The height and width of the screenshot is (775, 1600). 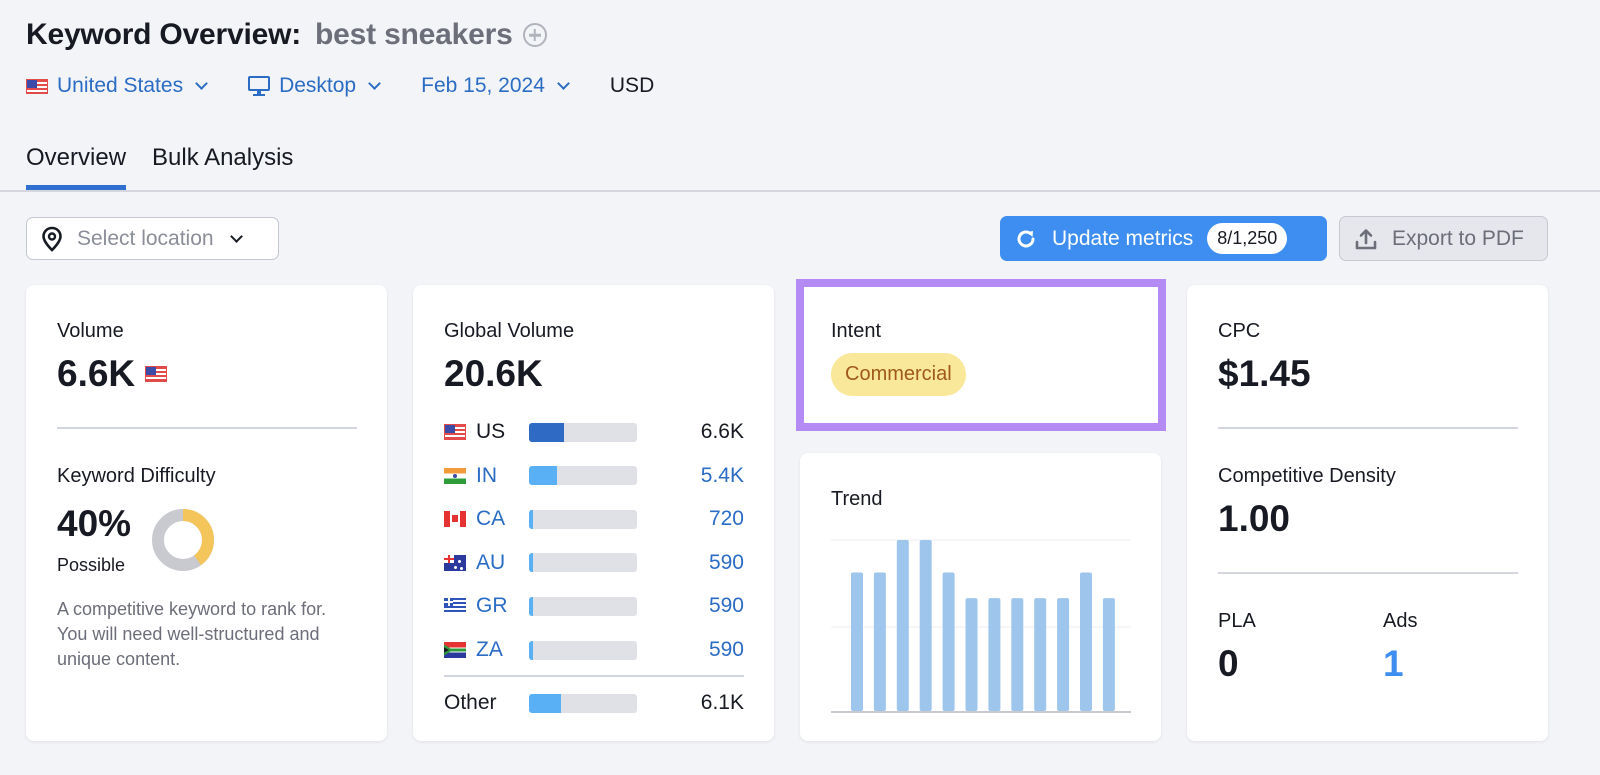 I want to click on trend-card: Trend, so click(x=980, y=597).